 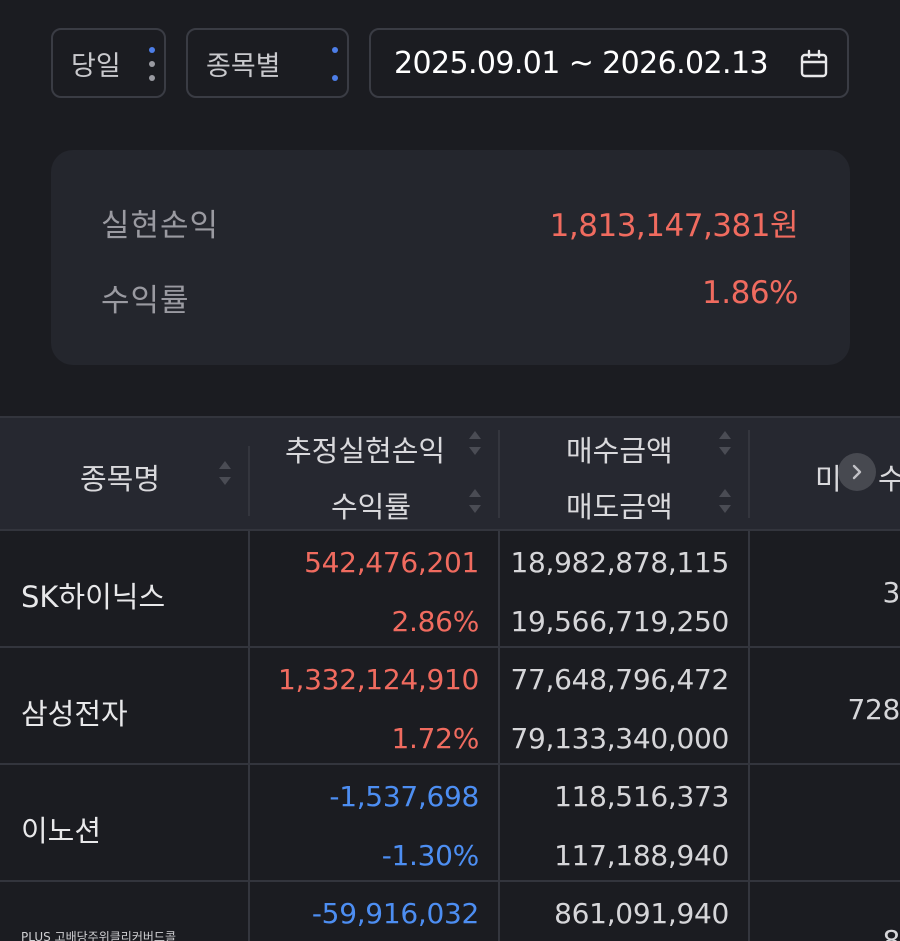 What do you see at coordinates (619, 449) in the screenshot?
I see `header-buy-amount: 매수금액` at bounding box center [619, 449].